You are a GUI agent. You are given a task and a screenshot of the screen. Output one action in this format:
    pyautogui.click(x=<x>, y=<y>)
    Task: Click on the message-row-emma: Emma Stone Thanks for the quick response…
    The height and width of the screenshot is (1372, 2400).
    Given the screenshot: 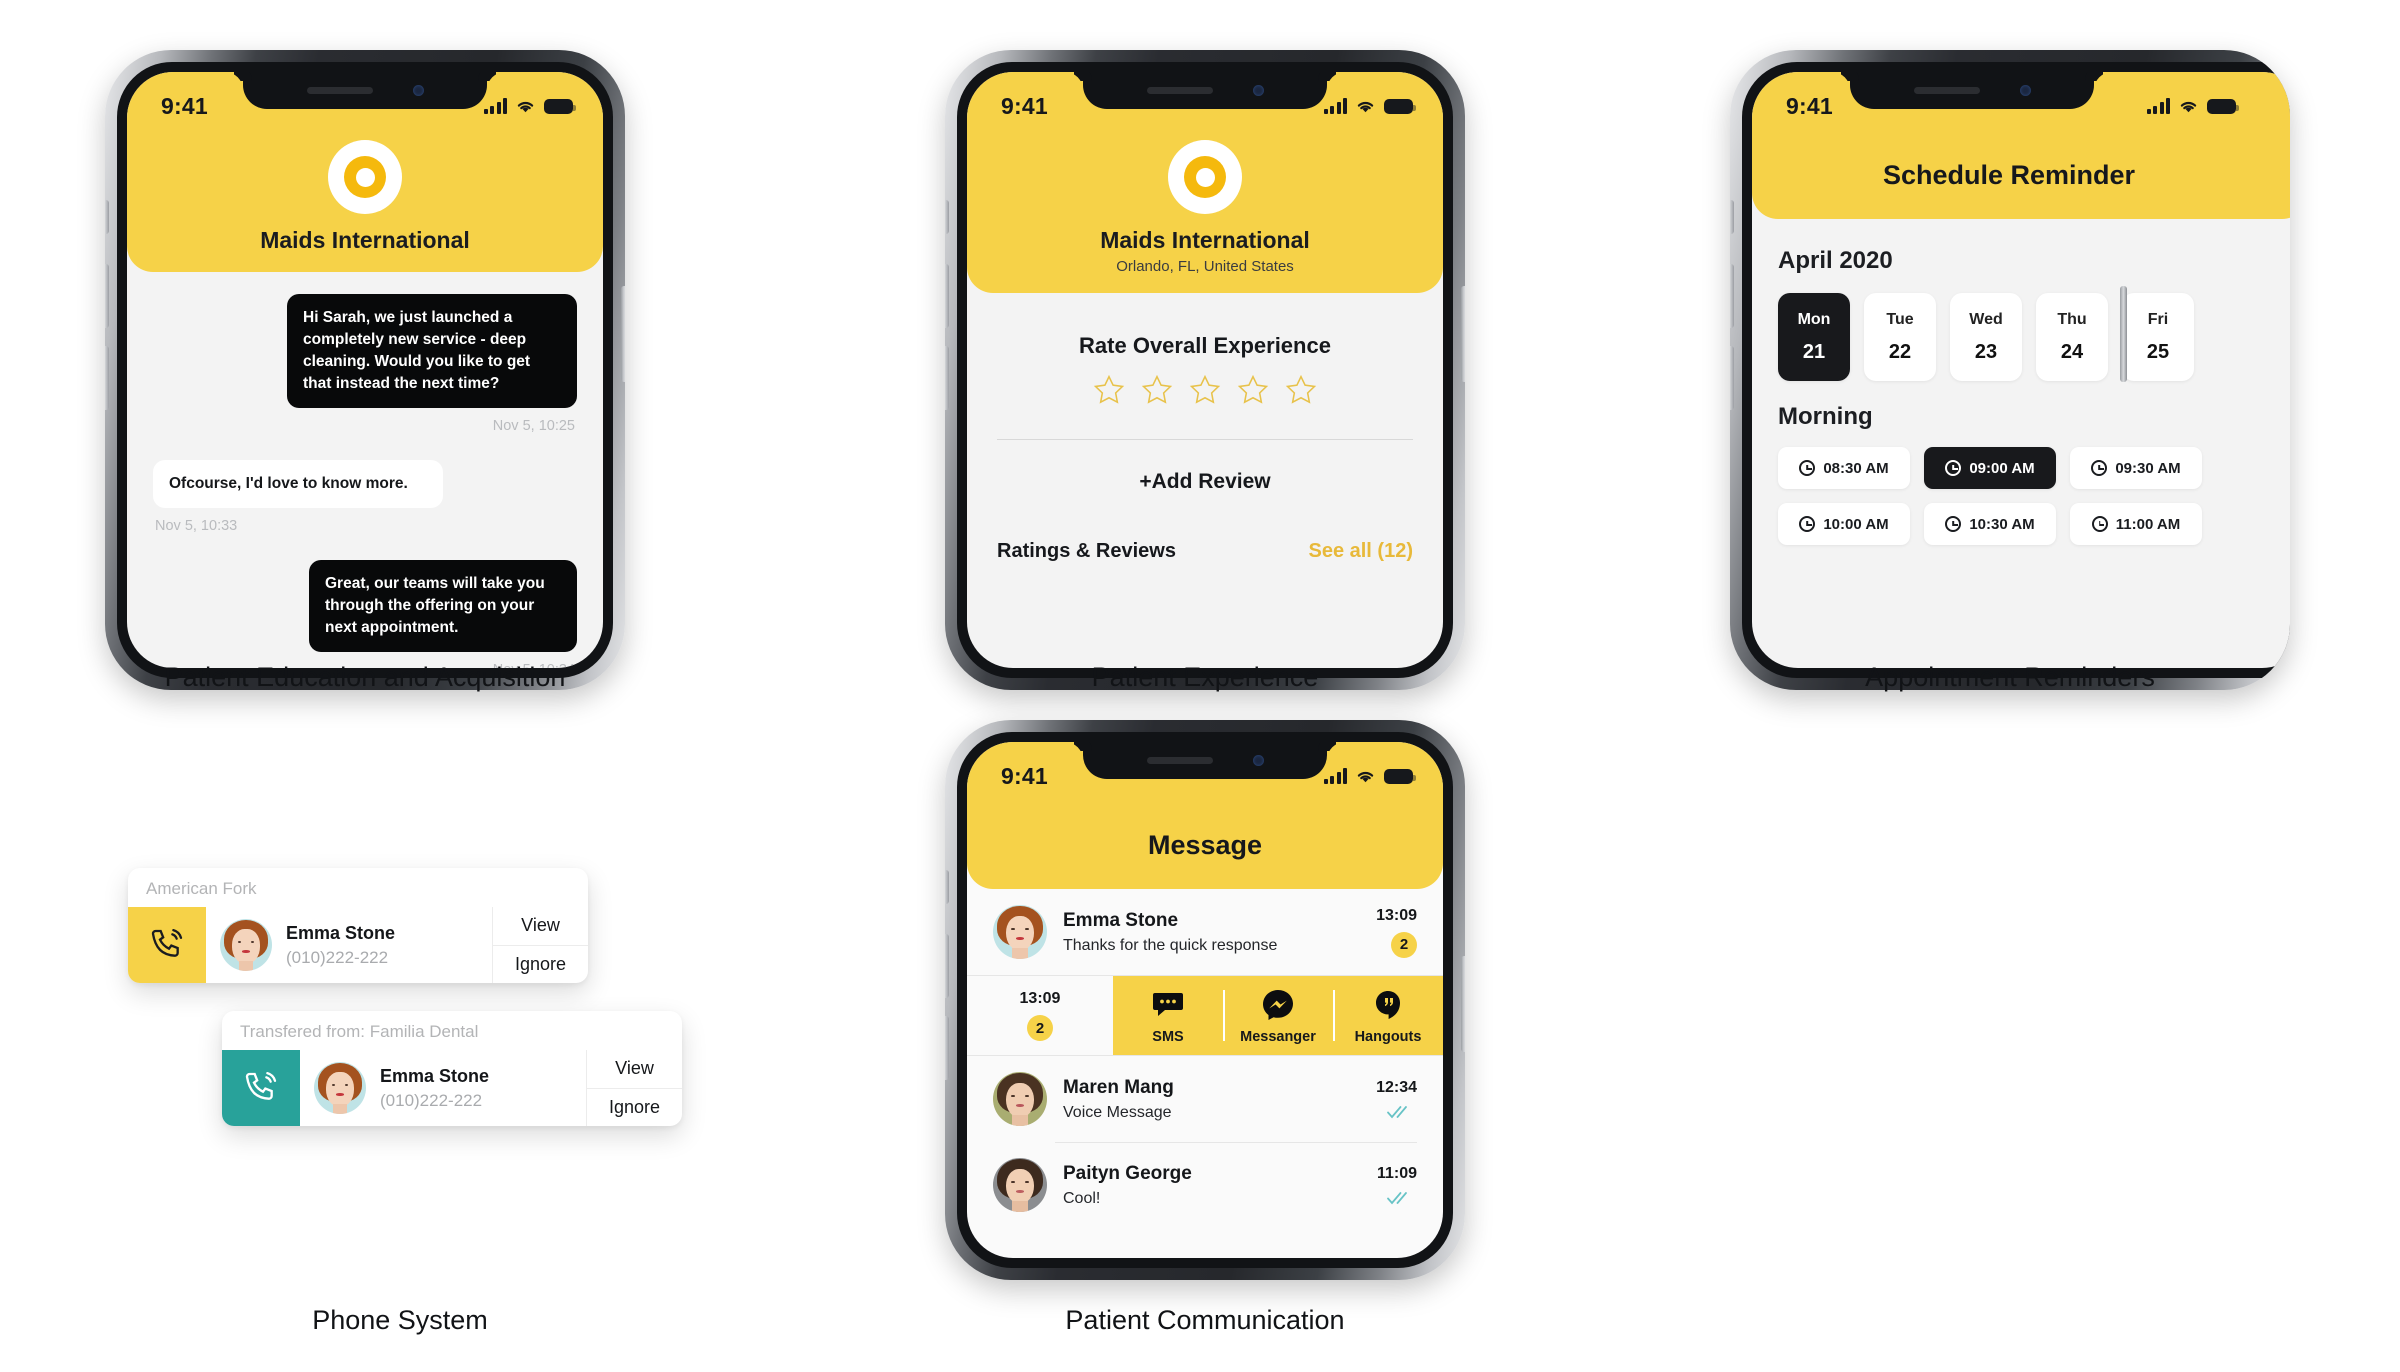 What is the action you would take?
    pyautogui.click(x=1205, y=932)
    